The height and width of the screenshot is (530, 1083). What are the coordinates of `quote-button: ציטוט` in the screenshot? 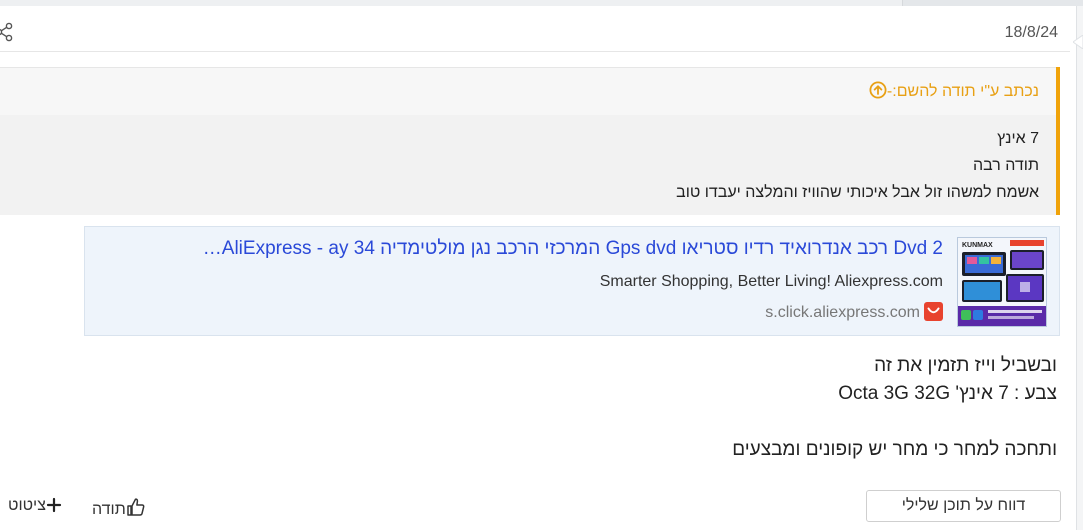 It's located at (35, 506).